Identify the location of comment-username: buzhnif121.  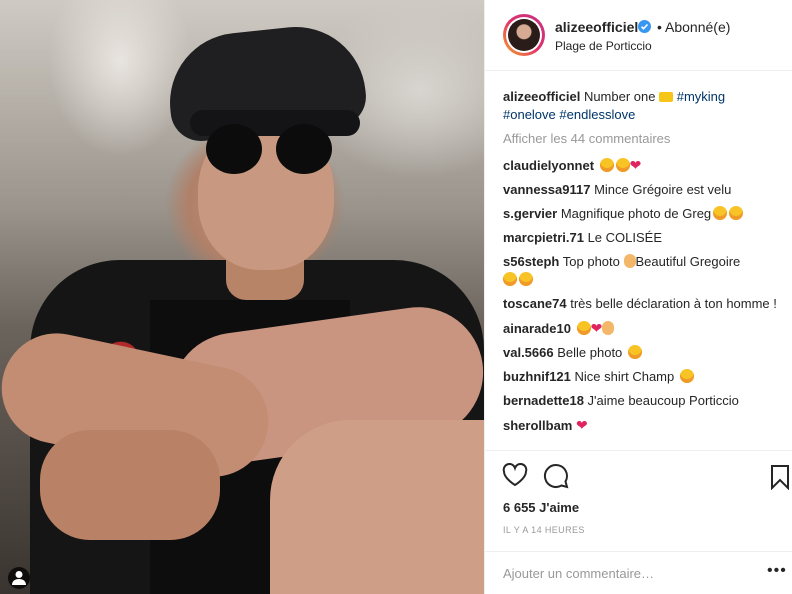
(537, 376).